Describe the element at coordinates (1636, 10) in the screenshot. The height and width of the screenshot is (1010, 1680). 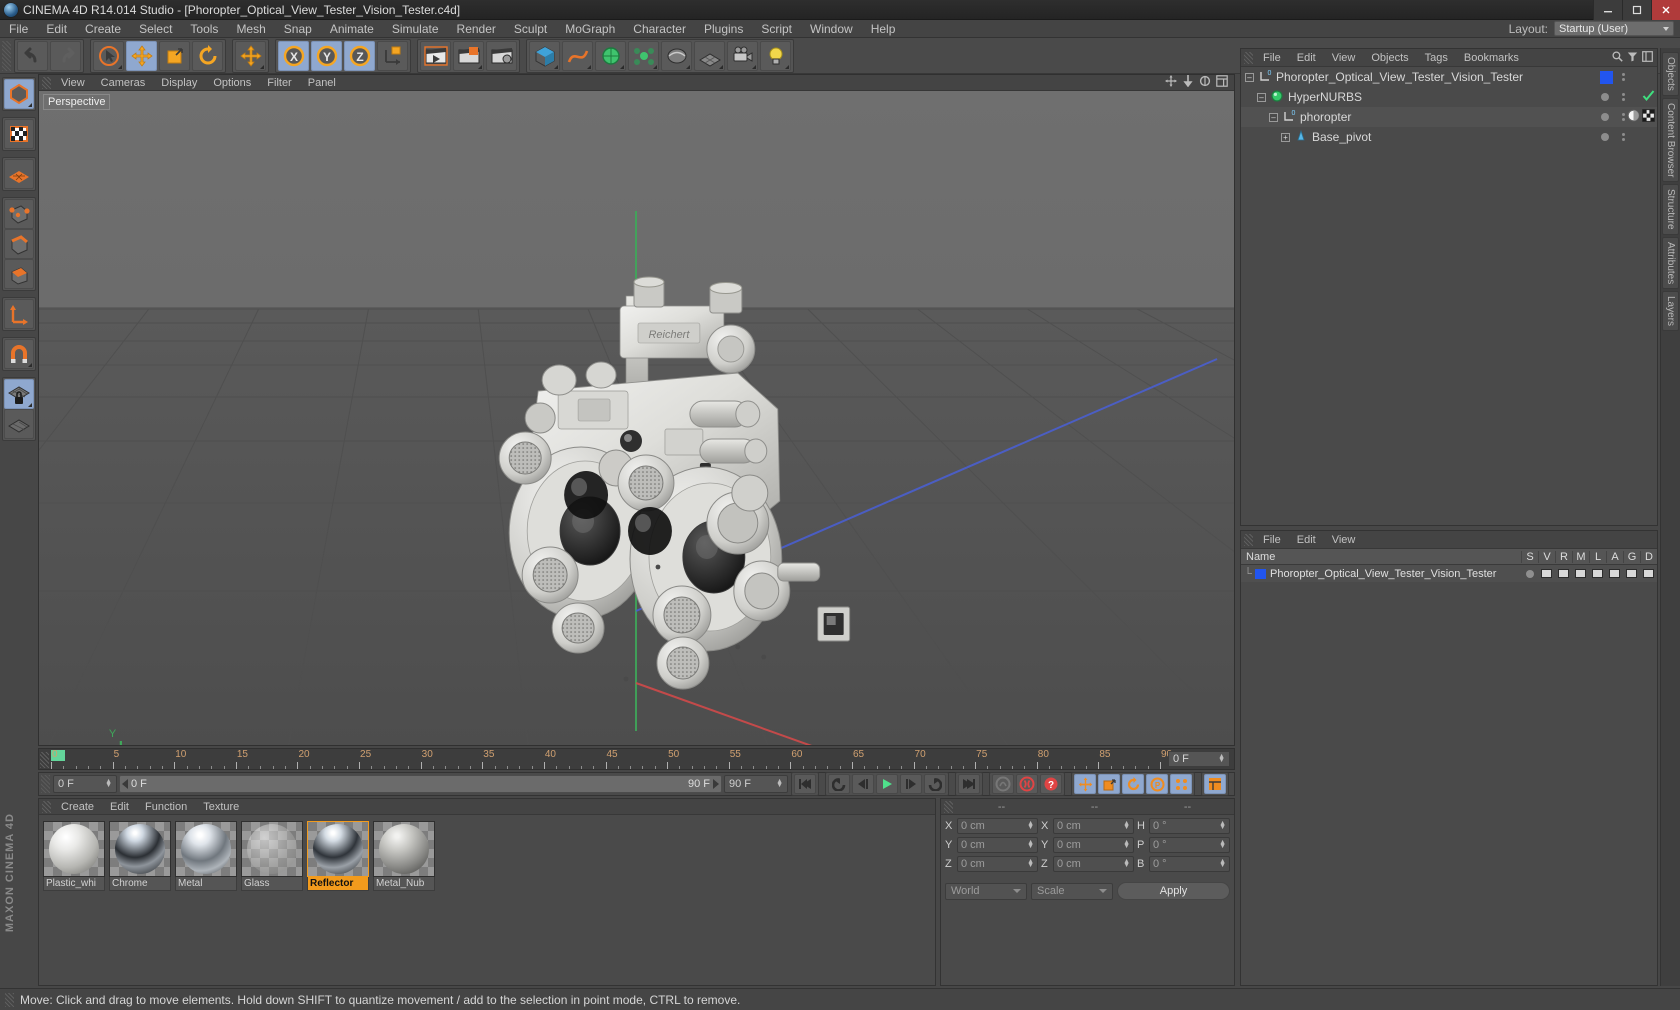
I see `maximize-button` at that location.